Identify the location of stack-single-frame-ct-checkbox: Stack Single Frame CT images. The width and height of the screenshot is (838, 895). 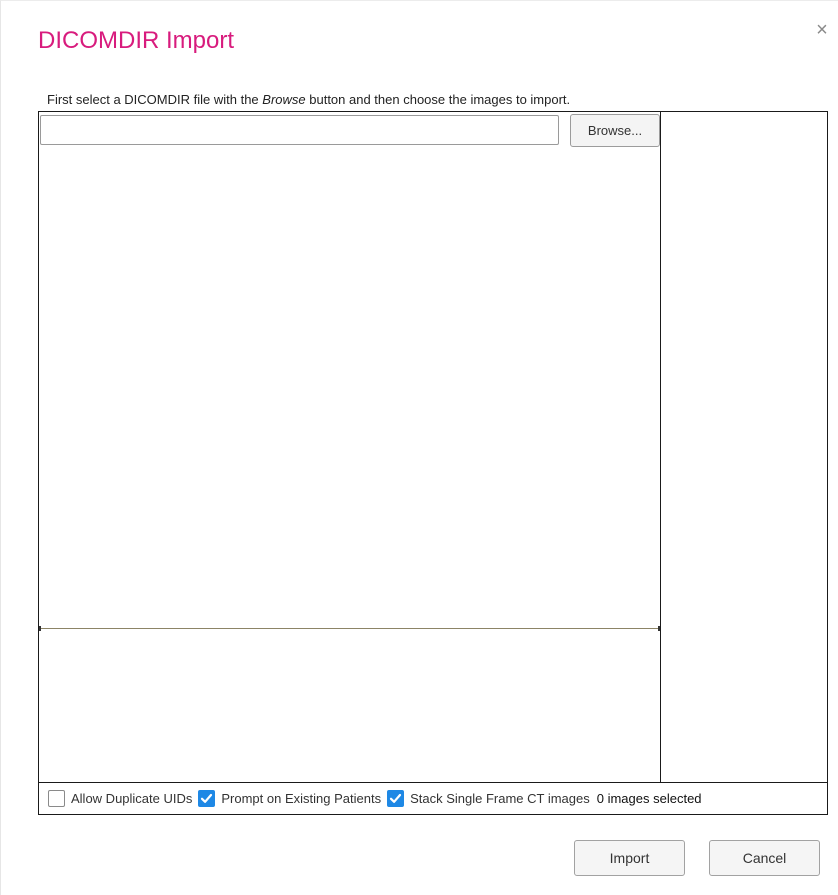
(488, 798).